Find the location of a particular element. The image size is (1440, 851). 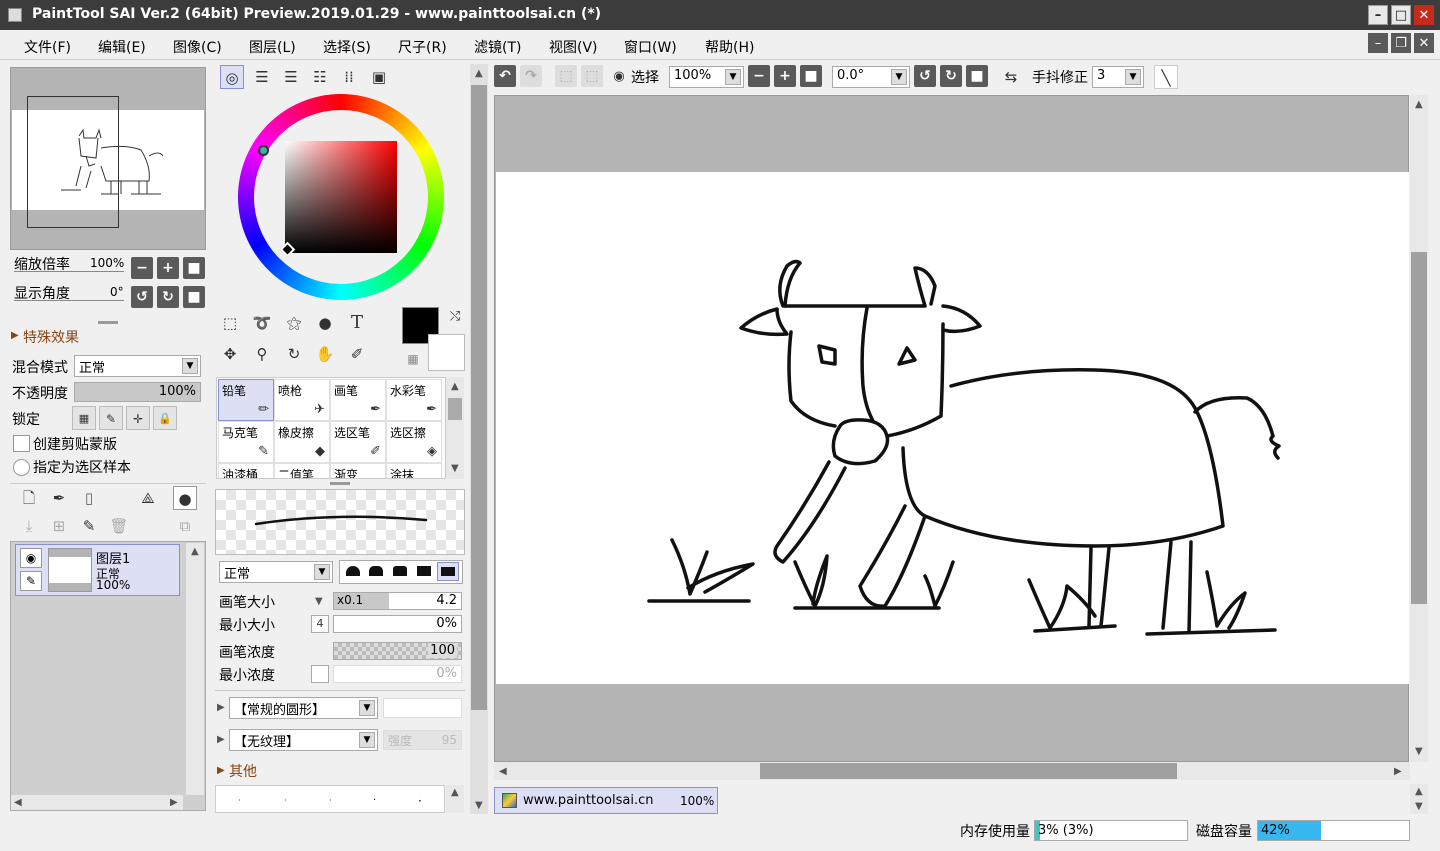

doc-minimize-button: – is located at coordinates (1378, 43).